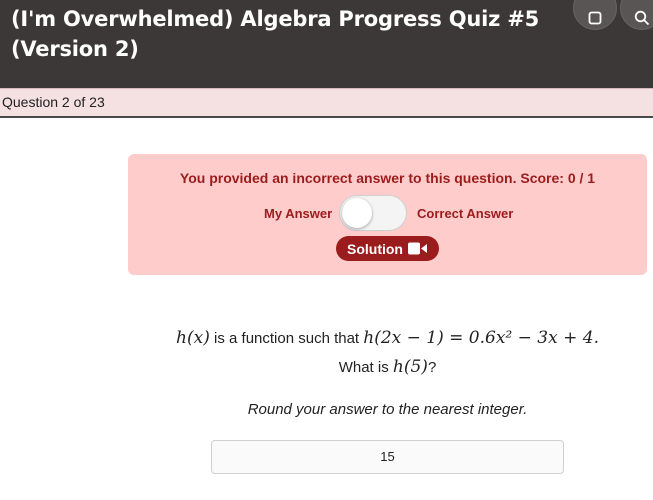 This screenshot has height=500, width=653. I want to click on my-answer-label: My Answer, so click(298, 213).